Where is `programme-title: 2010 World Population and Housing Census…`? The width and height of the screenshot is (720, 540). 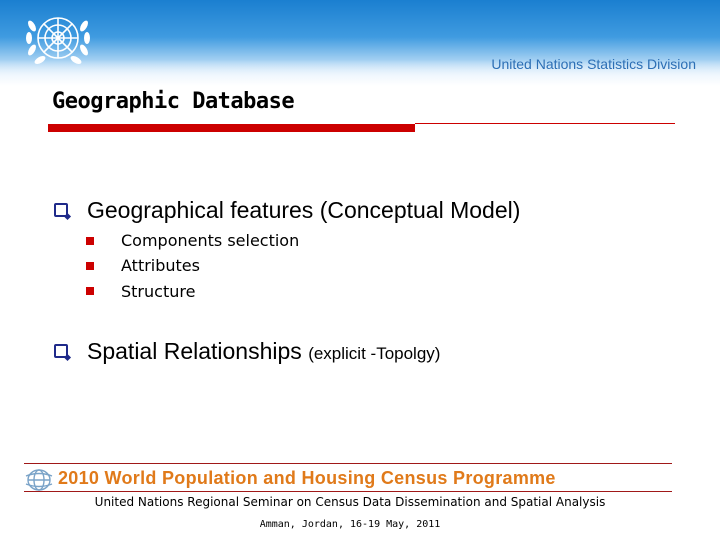
programme-title: 2010 World Population and Housing Census… is located at coordinates (307, 478).